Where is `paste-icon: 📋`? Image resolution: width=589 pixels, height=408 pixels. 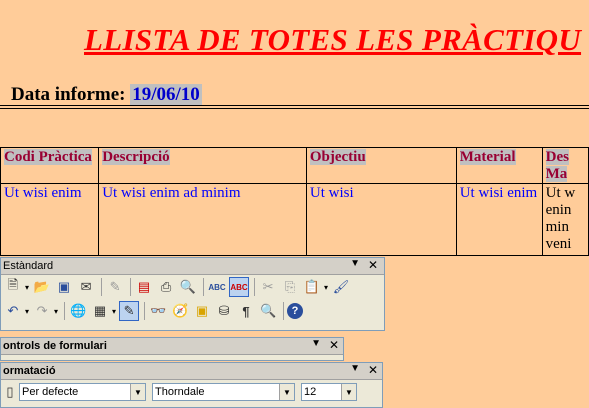
paste-icon: 📋 is located at coordinates (312, 287).